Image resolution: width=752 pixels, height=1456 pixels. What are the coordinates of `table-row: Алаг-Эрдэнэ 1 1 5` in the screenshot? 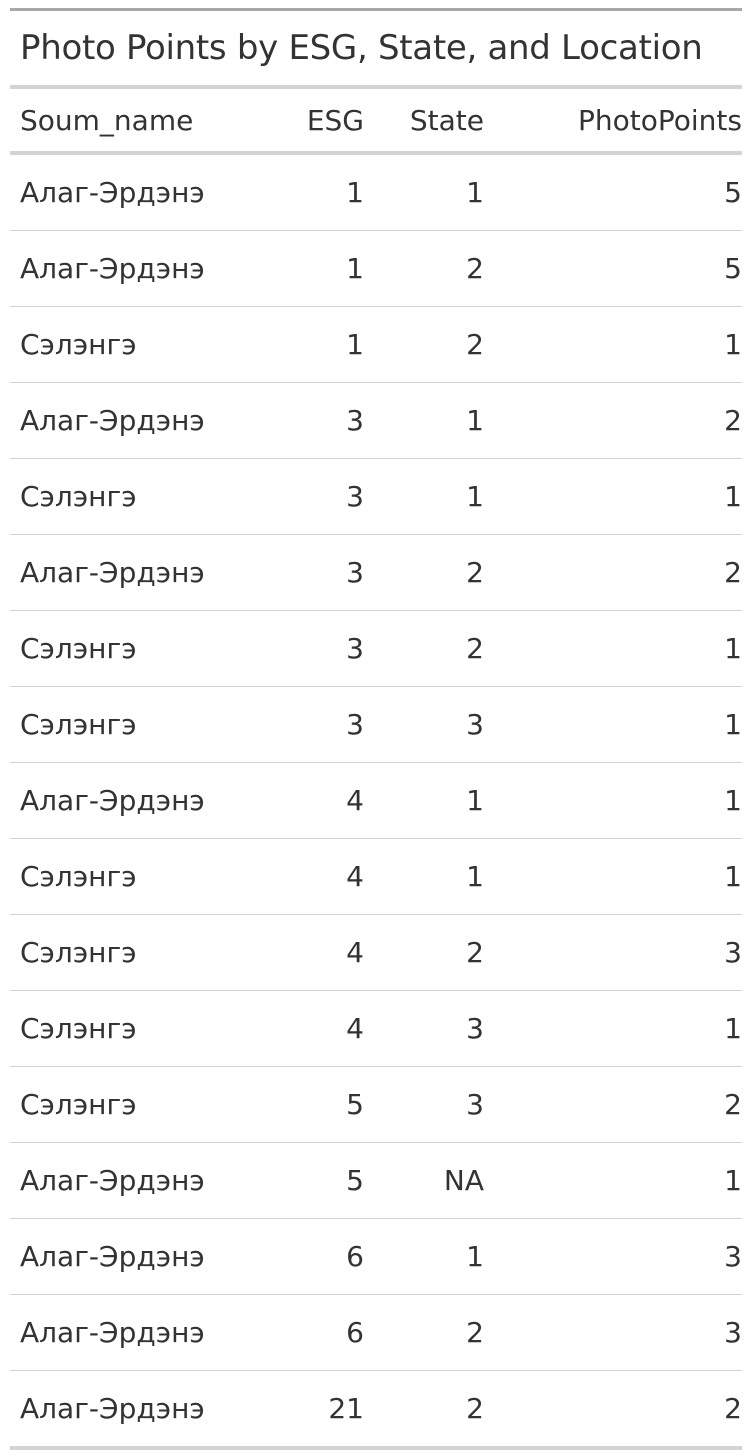 It's located at (376, 193).